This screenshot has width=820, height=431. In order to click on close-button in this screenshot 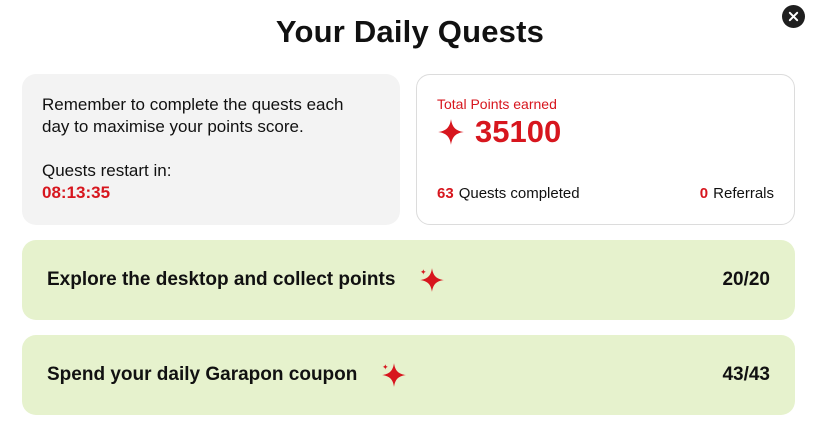, I will do `click(793, 16)`.